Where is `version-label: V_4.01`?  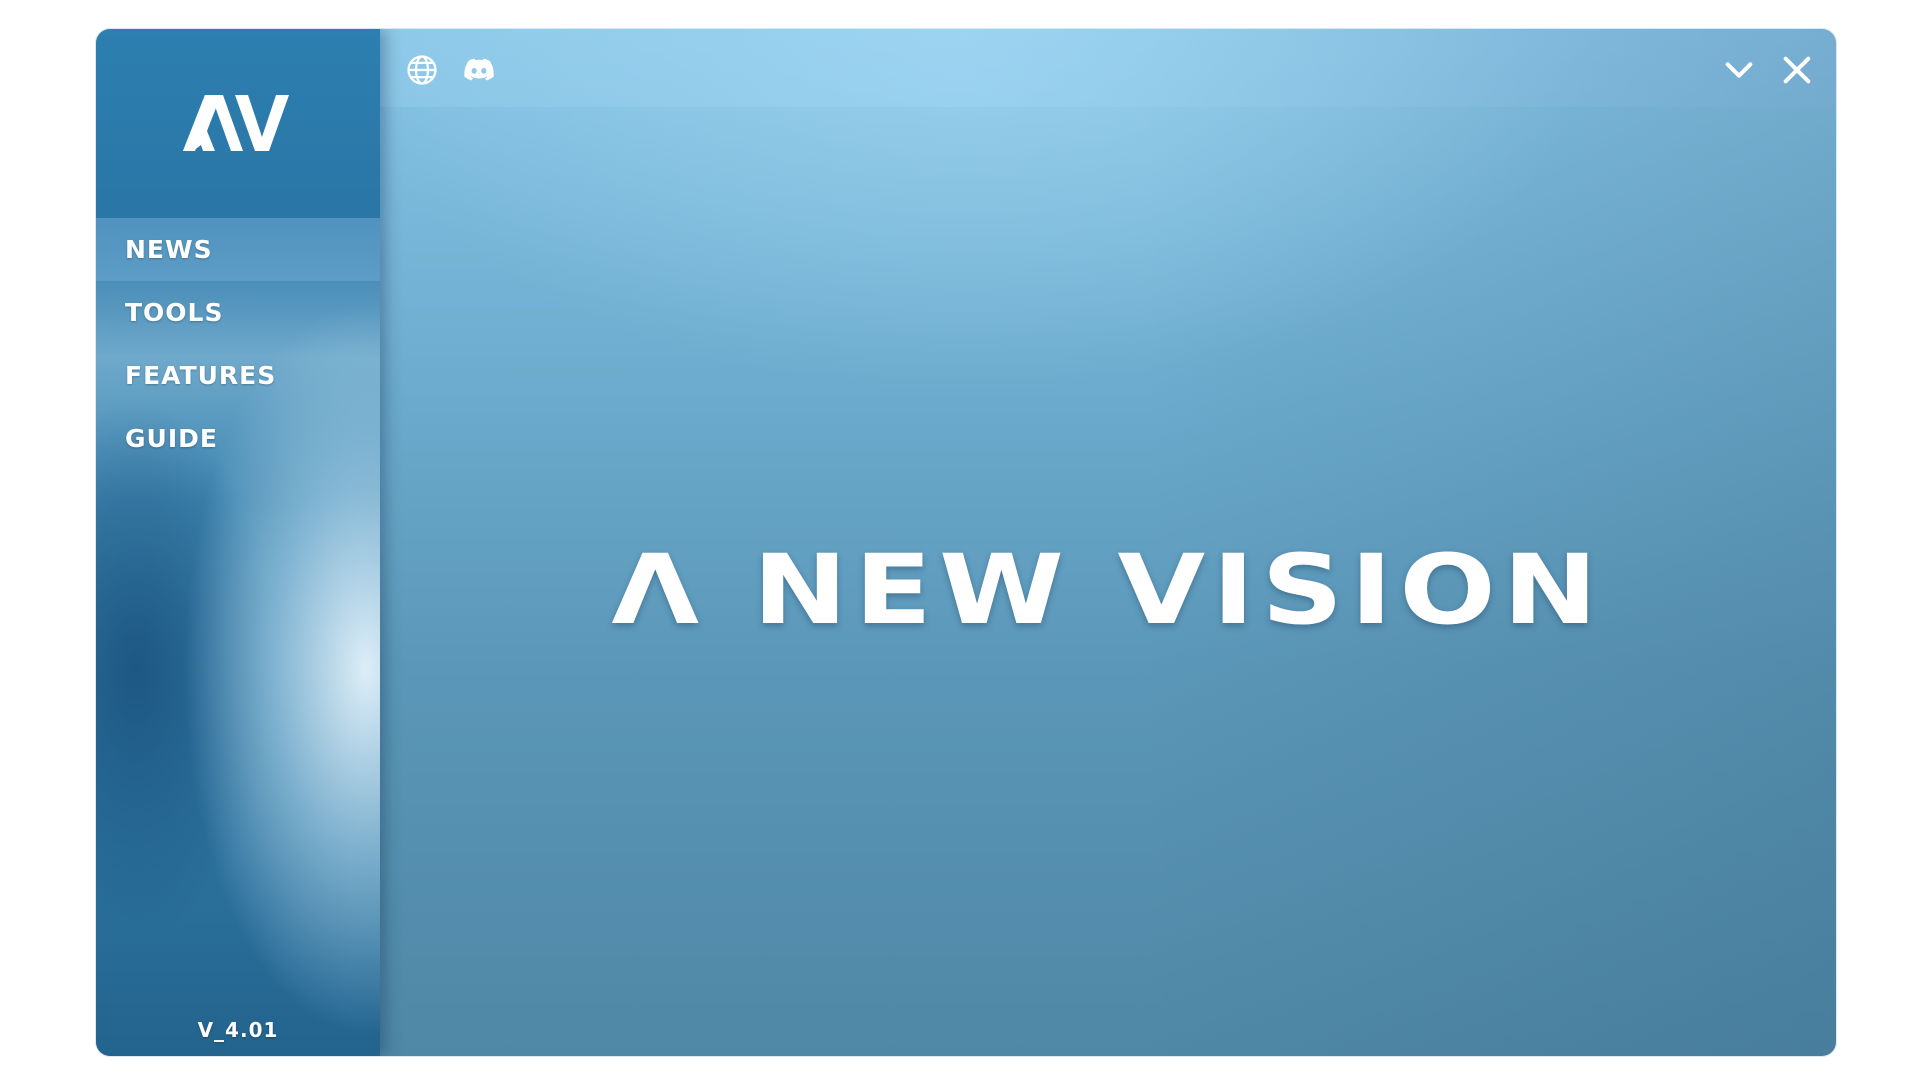 version-label: V_4.01 is located at coordinates (238, 1030).